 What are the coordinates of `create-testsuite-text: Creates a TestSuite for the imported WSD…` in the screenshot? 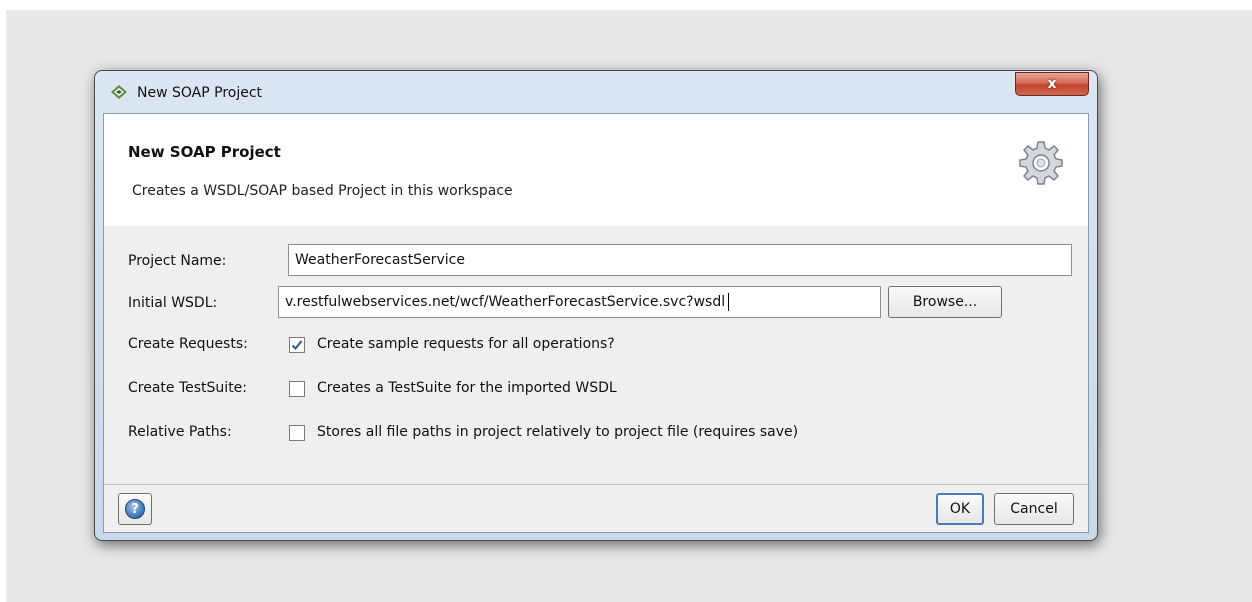 It's located at (467, 388).